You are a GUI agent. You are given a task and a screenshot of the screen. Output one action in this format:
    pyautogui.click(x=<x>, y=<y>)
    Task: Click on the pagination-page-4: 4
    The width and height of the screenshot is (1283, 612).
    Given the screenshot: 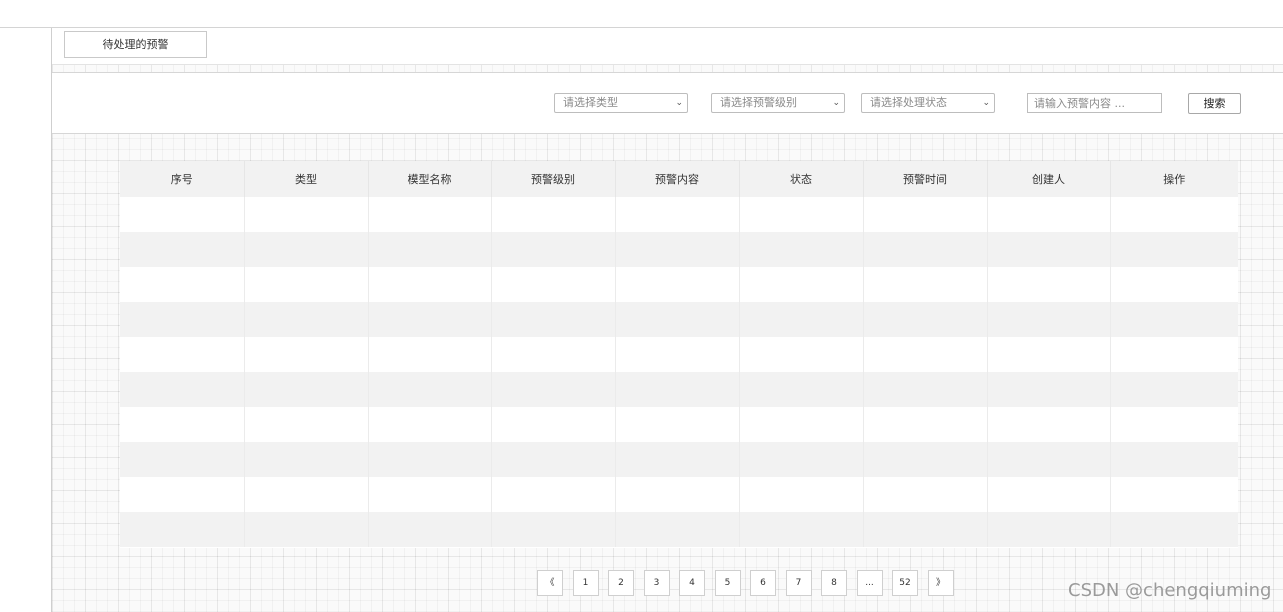 What is the action you would take?
    pyautogui.click(x=692, y=583)
    